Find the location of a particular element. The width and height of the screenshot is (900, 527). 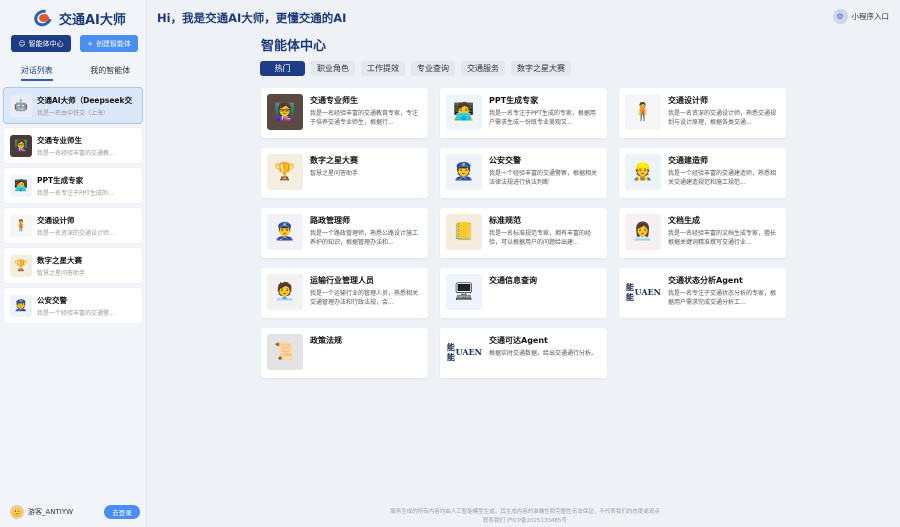

user-name: 游客_ANTIYW is located at coordinates (51, 512).